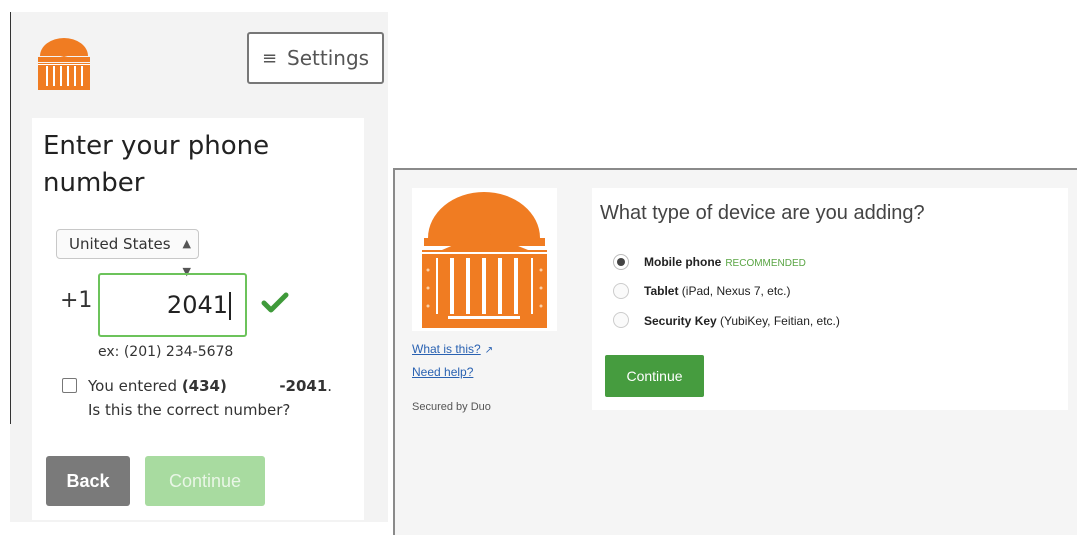 This screenshot has height=535, width=1077. I want to click on text-caret, so click(230, 306).